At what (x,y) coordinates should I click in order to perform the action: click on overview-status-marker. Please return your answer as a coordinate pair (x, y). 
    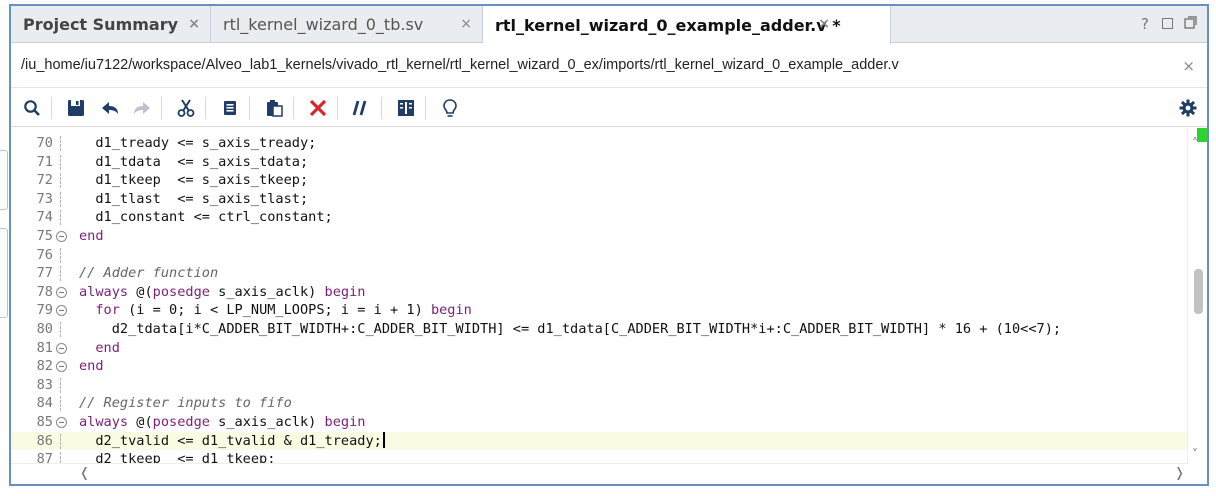
    Looking at the image, I should click on (1202, 135).